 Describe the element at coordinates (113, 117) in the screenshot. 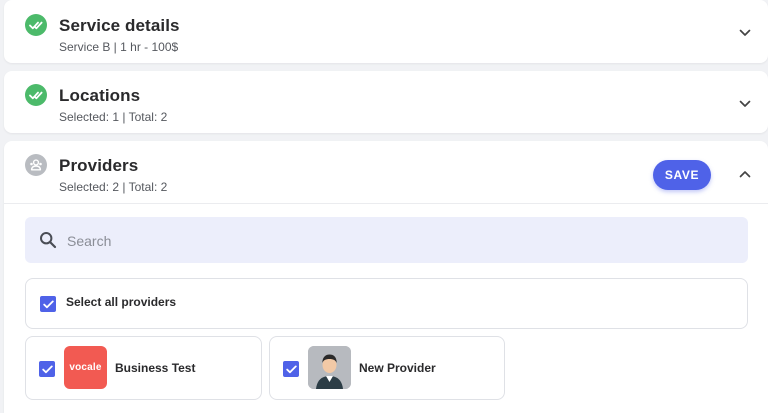

I see `step-subtitle: Selected: 1 | Total: 2` at that location.